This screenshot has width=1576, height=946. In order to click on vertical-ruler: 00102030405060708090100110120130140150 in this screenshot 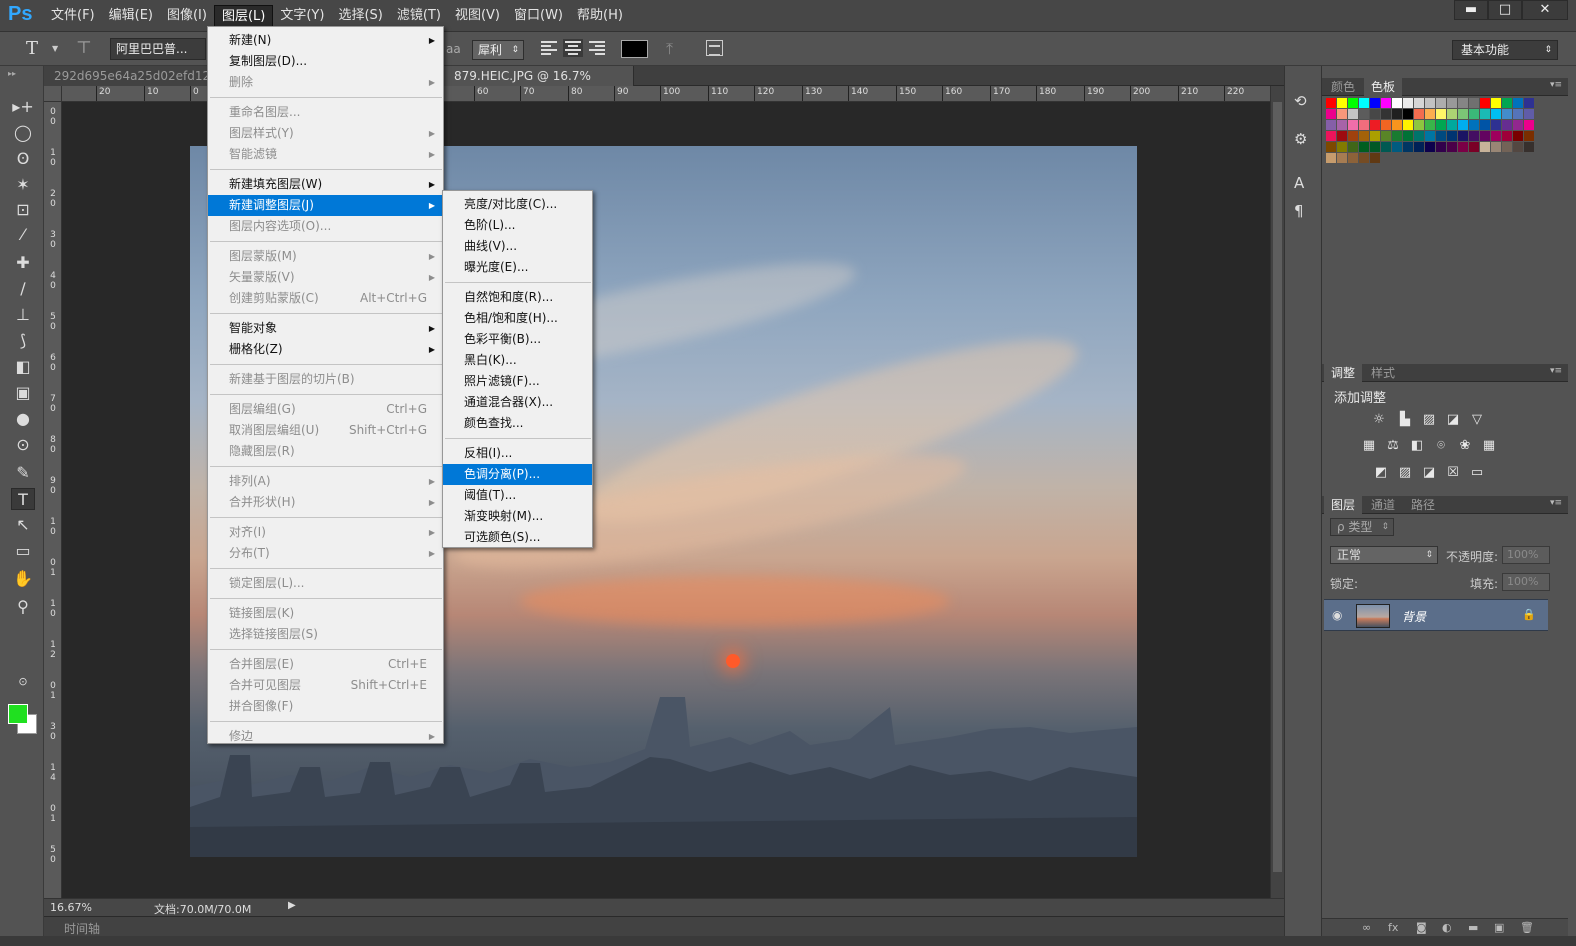, I will do `click(53, 500)`.